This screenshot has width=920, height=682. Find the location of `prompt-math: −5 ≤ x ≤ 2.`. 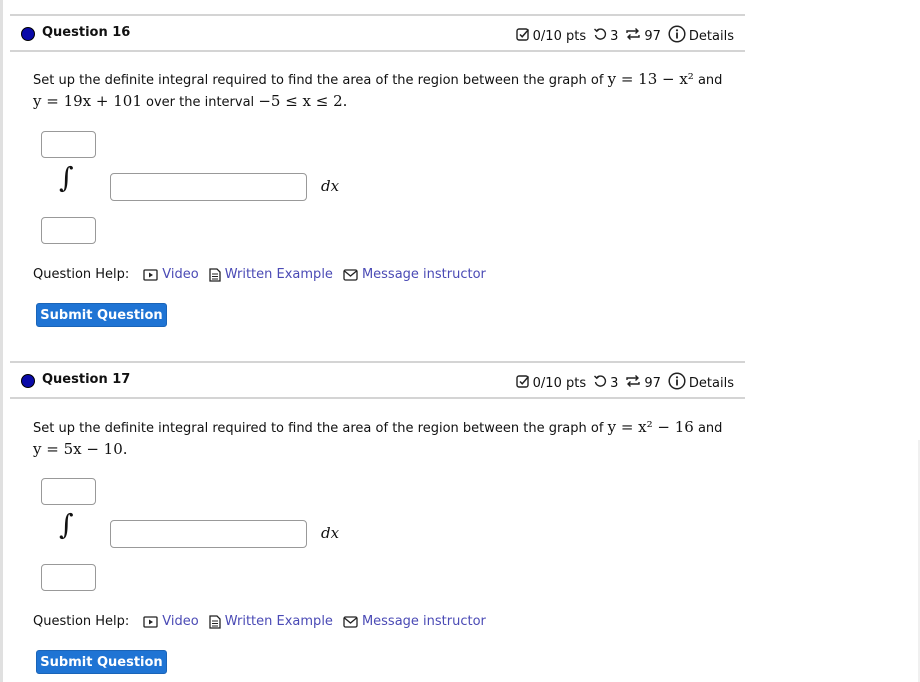

prompt-math: −5 ≤ x ≤ 2. is located at coordinates (303, 101).